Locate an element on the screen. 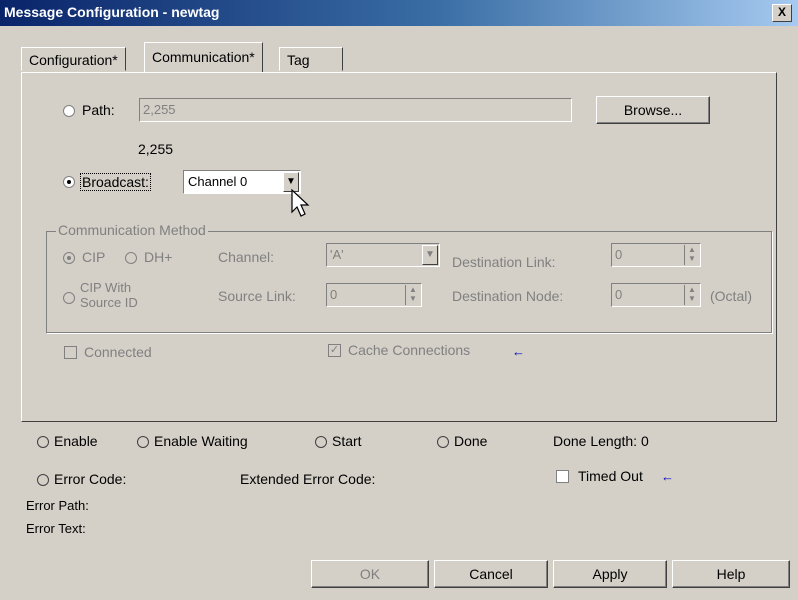 Image resolution: width=798 pixels, height=600 pixels. extended-error-code-label: Extended Error Code: is located at coordinates (308, 479).